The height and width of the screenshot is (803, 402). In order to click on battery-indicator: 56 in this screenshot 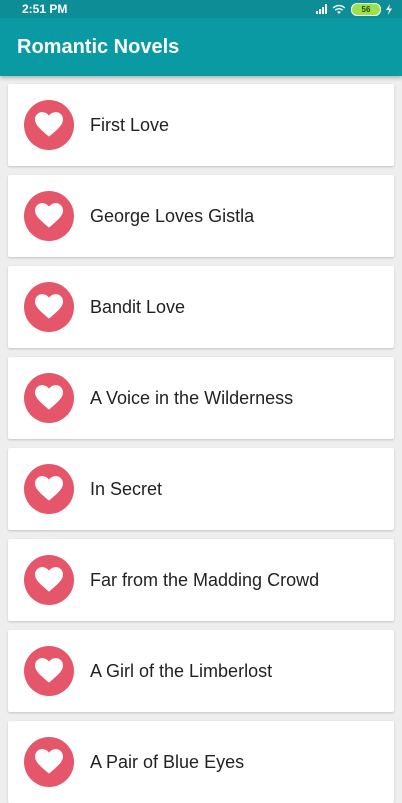, I will do `click(366, 9)`.